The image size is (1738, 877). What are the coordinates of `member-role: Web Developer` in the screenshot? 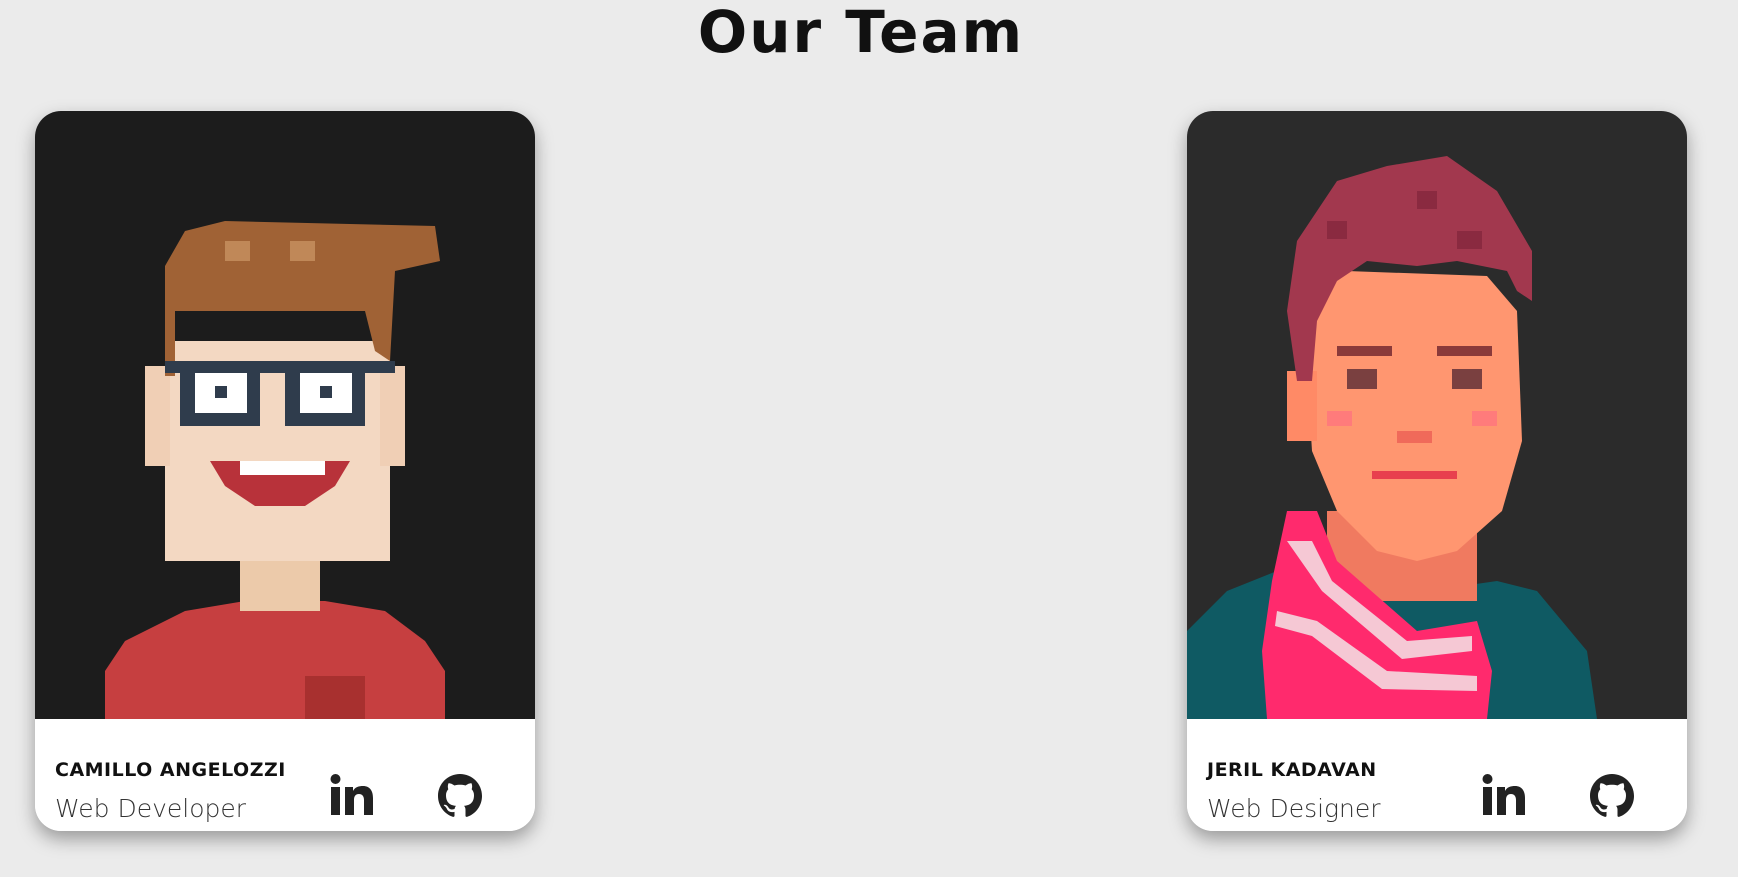 It's located at (151, 808).